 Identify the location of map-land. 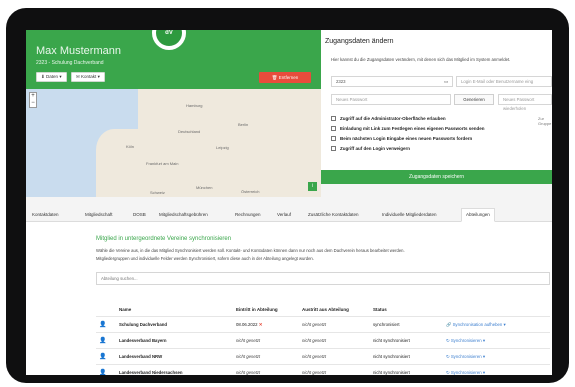
(229, 143).